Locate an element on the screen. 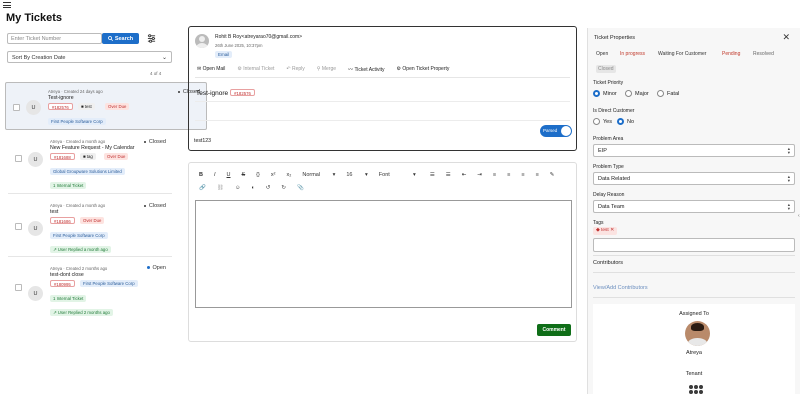 This screenshot has width=800, height=394. link-icon: 🔗 is located at coordinates (202, 188).